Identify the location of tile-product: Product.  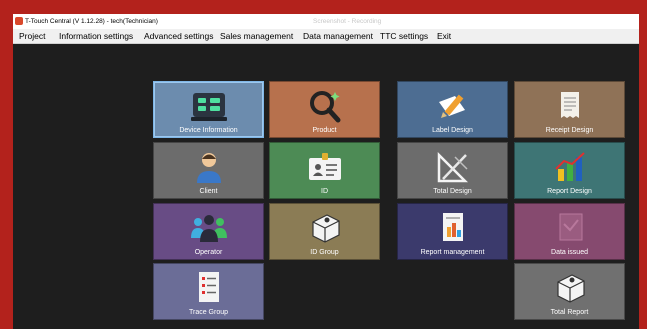
(324, 109).